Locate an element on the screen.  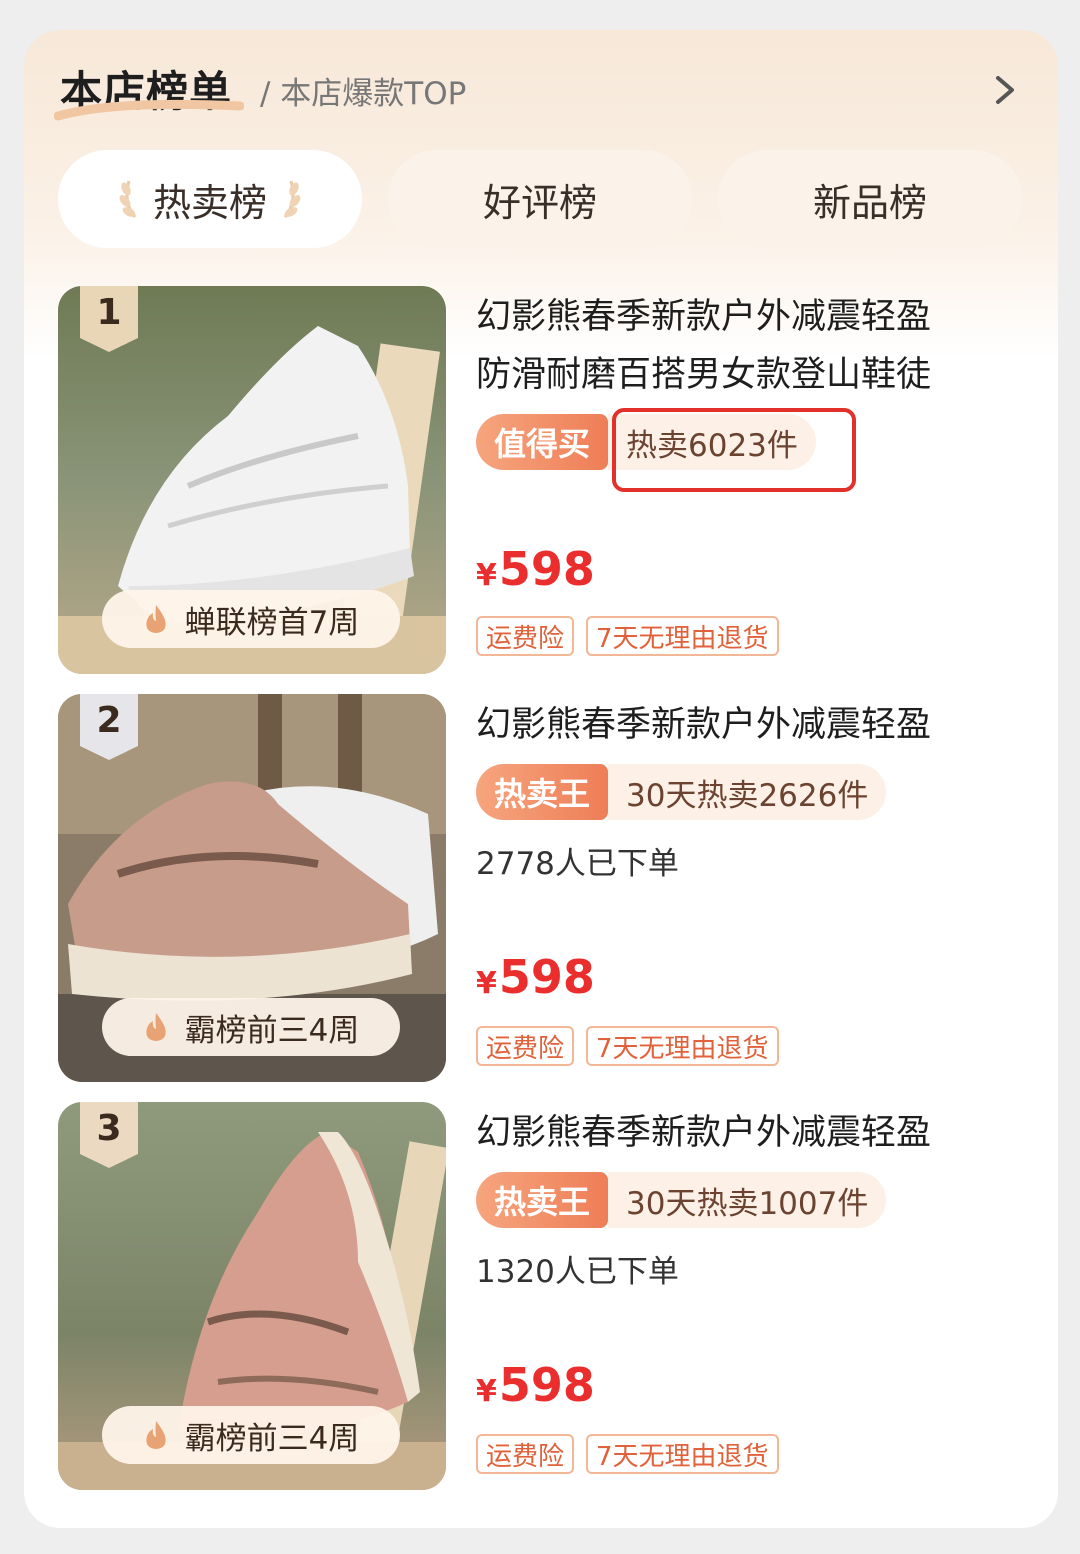
product-info-3: 幻影熊春季新款户外减震轻盈 热卖王 30天热卖1007件 1320人已下单 is located at coordinates (756, 1197).